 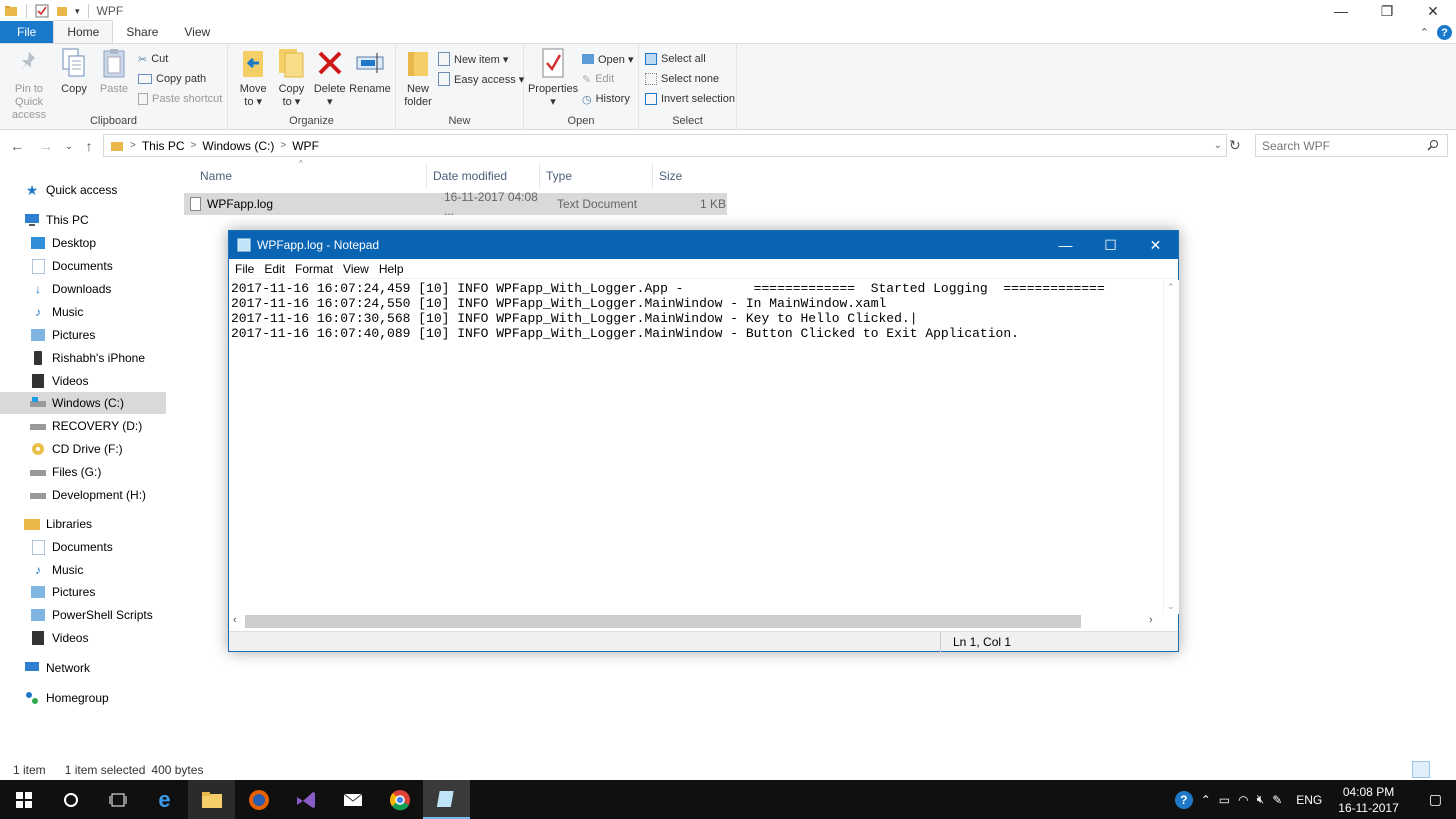 I want to click on tab-file: File, so click(x=27, y=32).